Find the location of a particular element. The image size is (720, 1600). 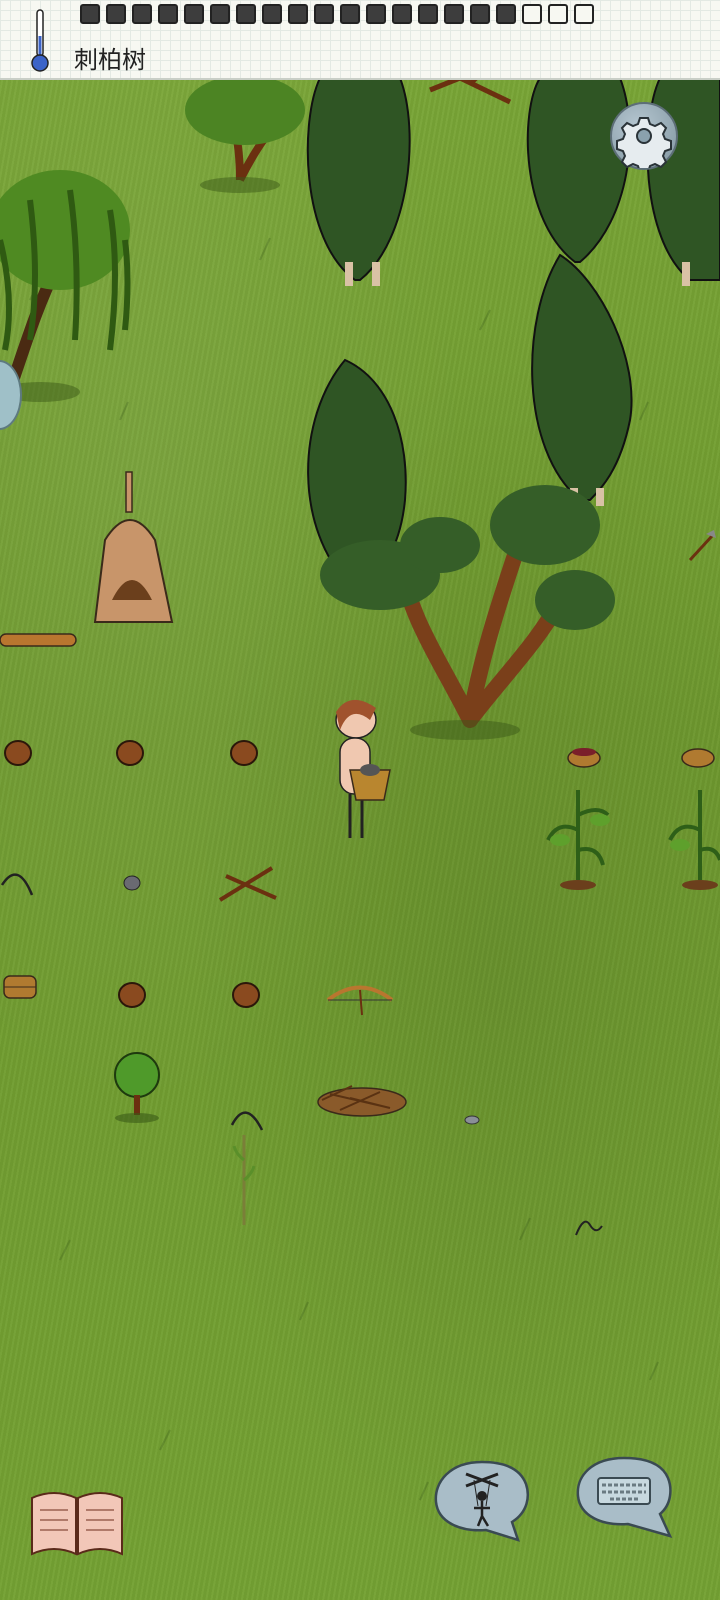

gooseberry-bush is located at coordinates (137, 1087).